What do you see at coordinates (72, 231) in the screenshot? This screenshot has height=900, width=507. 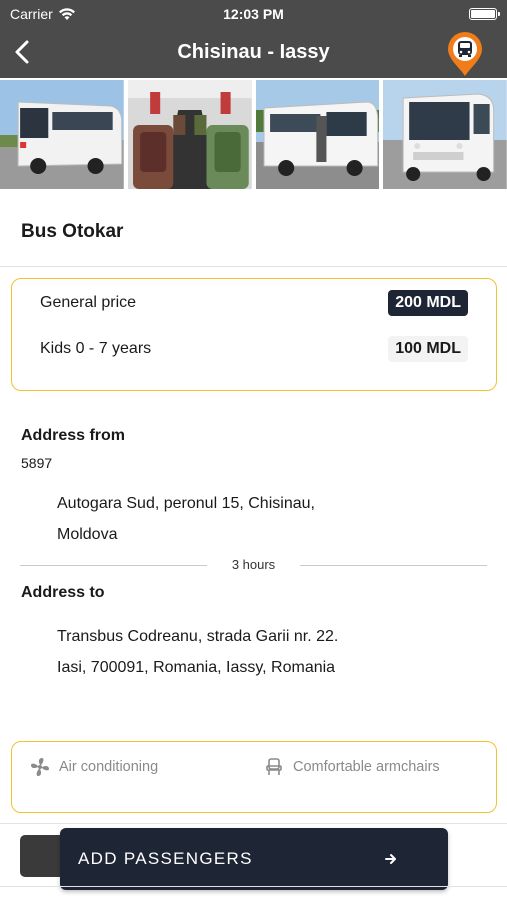 I see `bus-name: Bus Otokar` at bounding box center [72, 231].